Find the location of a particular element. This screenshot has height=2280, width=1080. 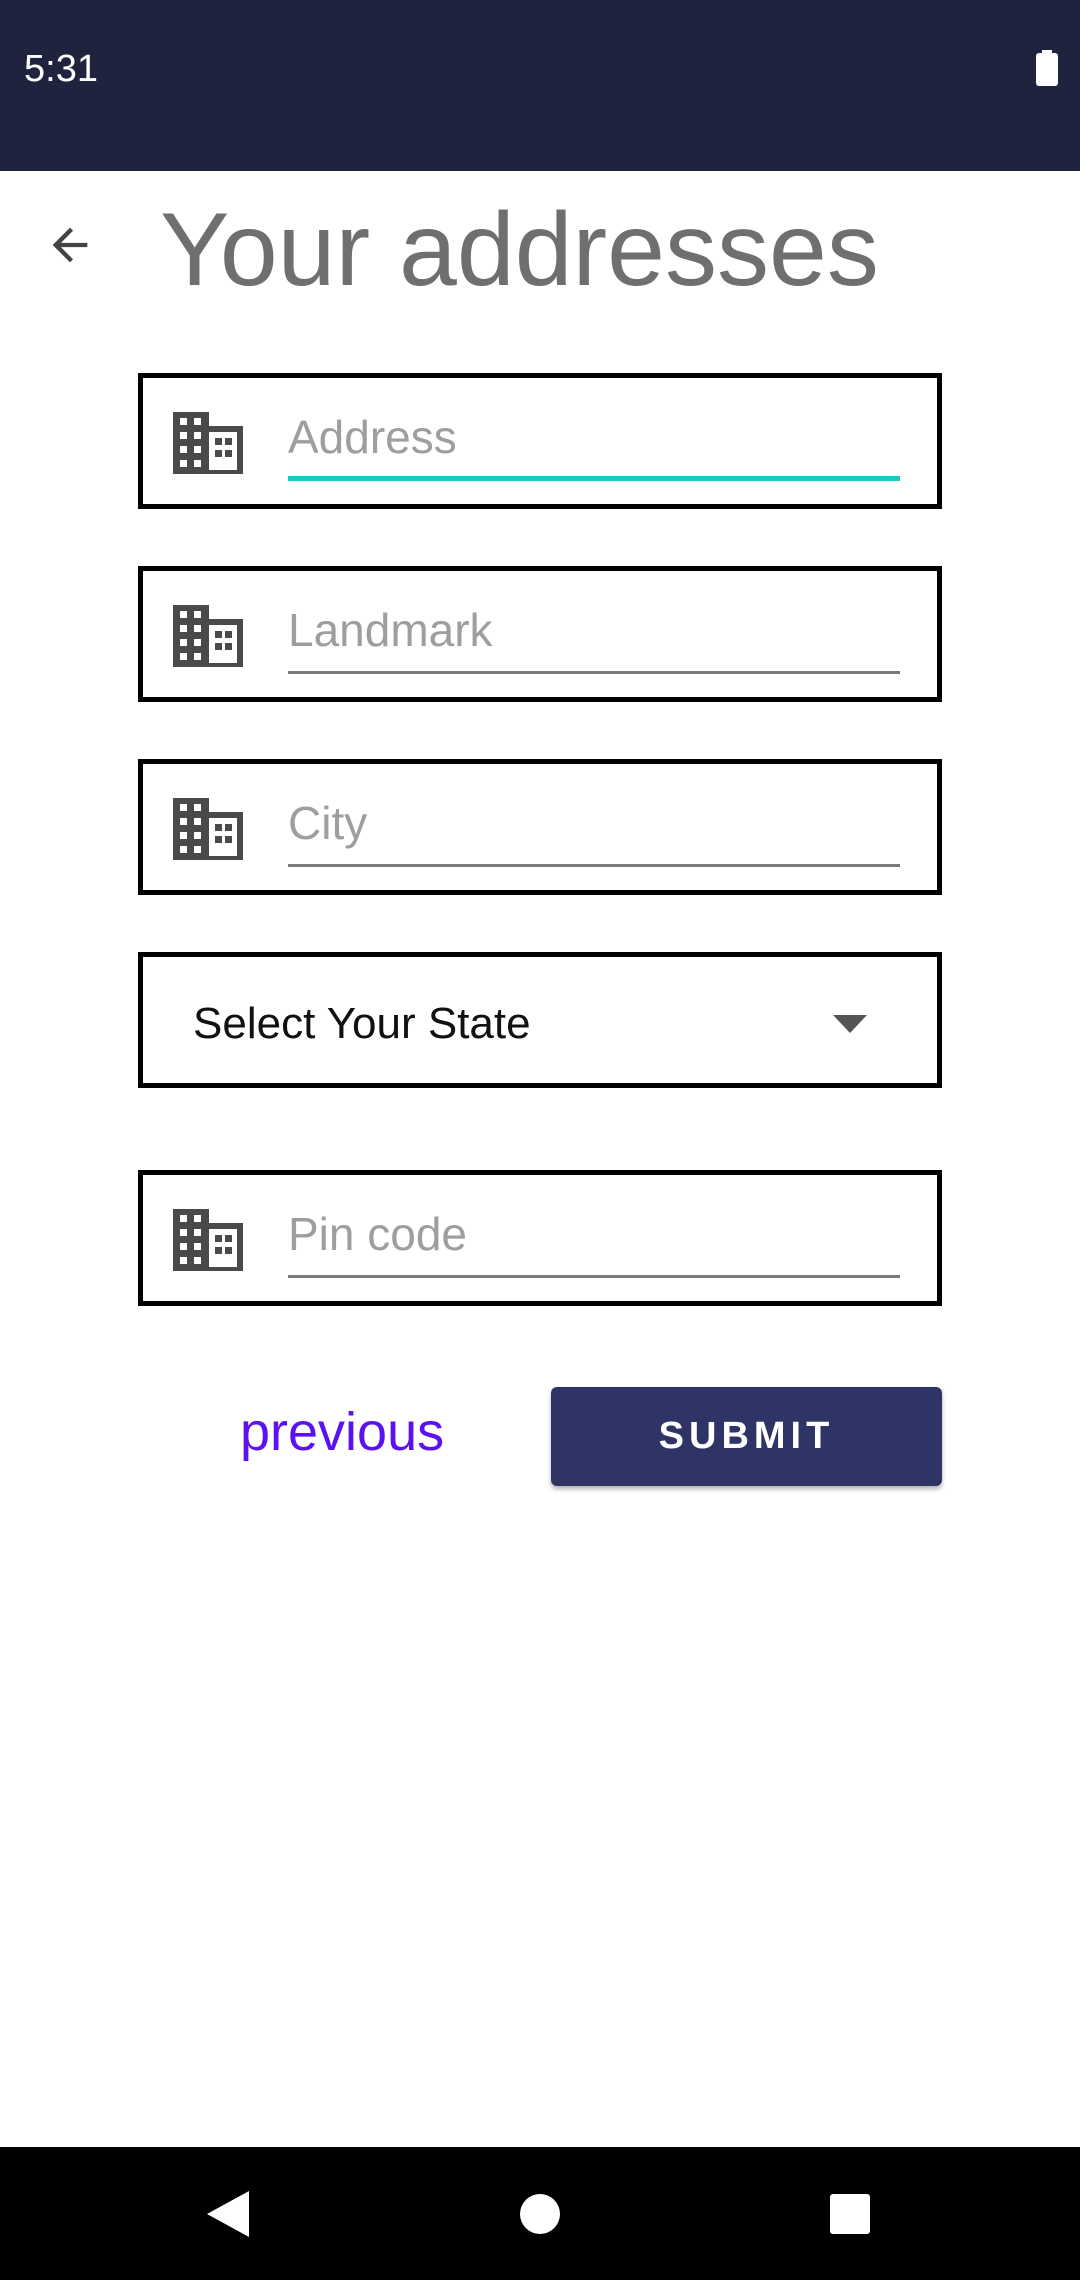

arrow-back-icon is located at coordinates (70, 245).